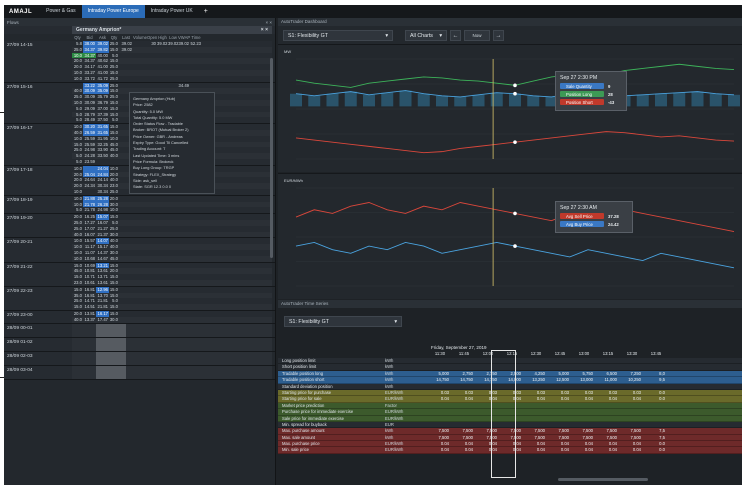 The image size is (742, 488). What do you see at coordinates (656, 373) in the screenshot?
I see `value-cell: 8,0` at bounding box center [656, 373].